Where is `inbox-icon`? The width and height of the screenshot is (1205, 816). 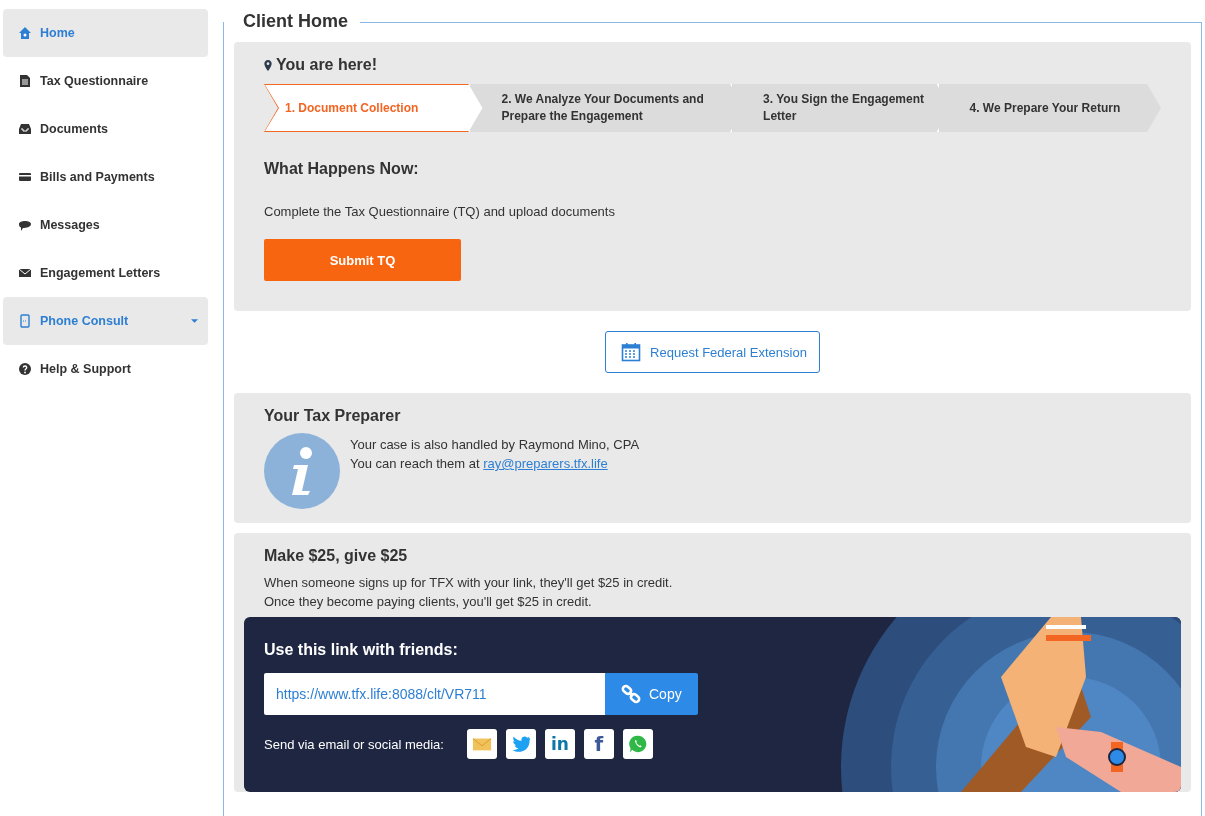
inbox-icon is located at coordinates (25, 129).